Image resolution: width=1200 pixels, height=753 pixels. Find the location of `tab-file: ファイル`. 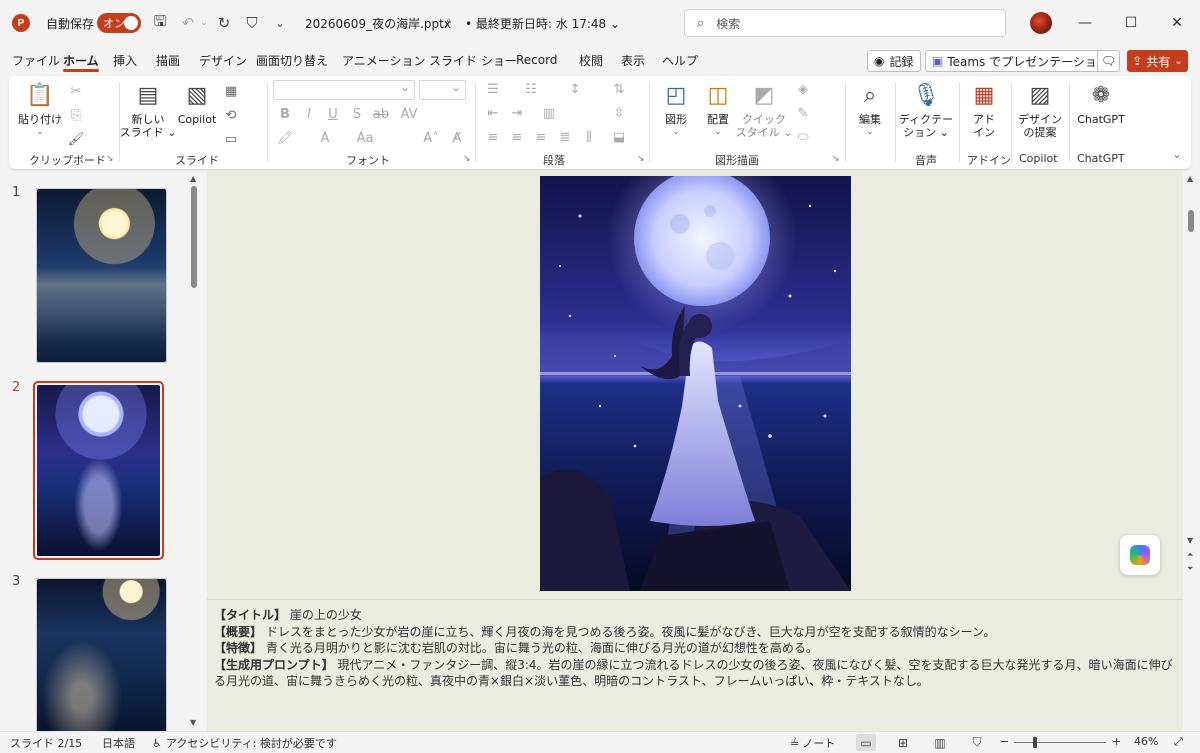

tab-file: ファイル is located at coordinates (36, 60).